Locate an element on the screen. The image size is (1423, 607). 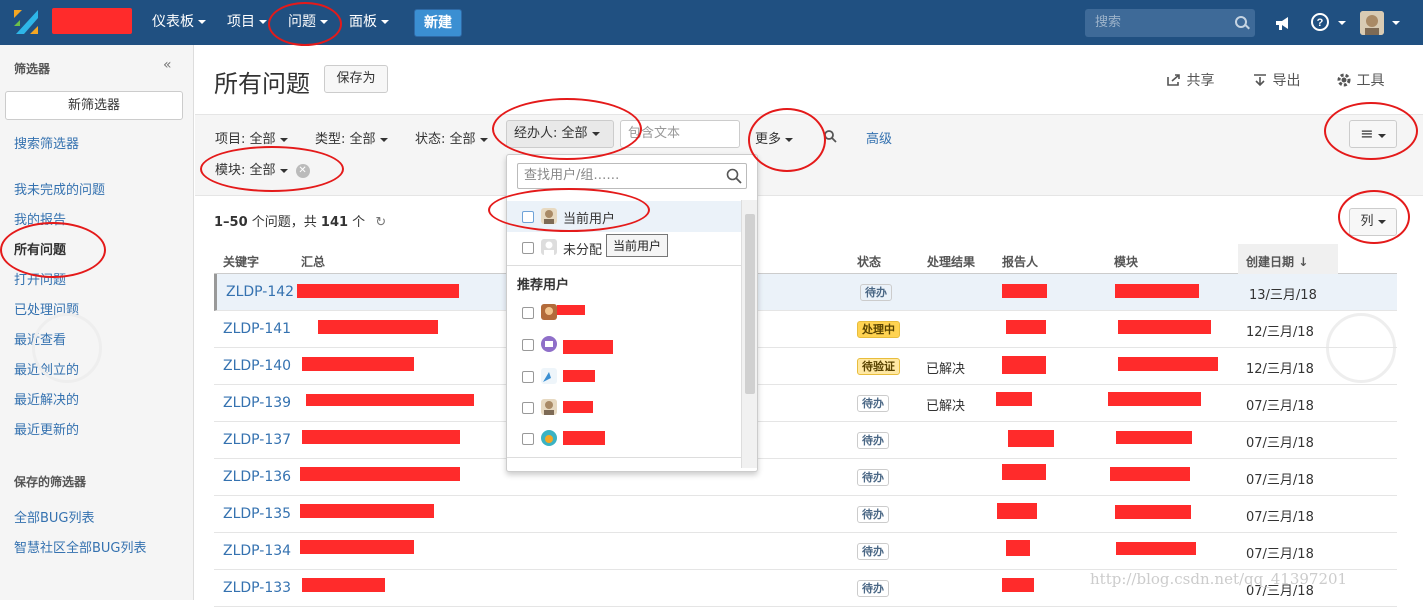
issue-key: ZLDP-134 is located at coordinates (257, 551).